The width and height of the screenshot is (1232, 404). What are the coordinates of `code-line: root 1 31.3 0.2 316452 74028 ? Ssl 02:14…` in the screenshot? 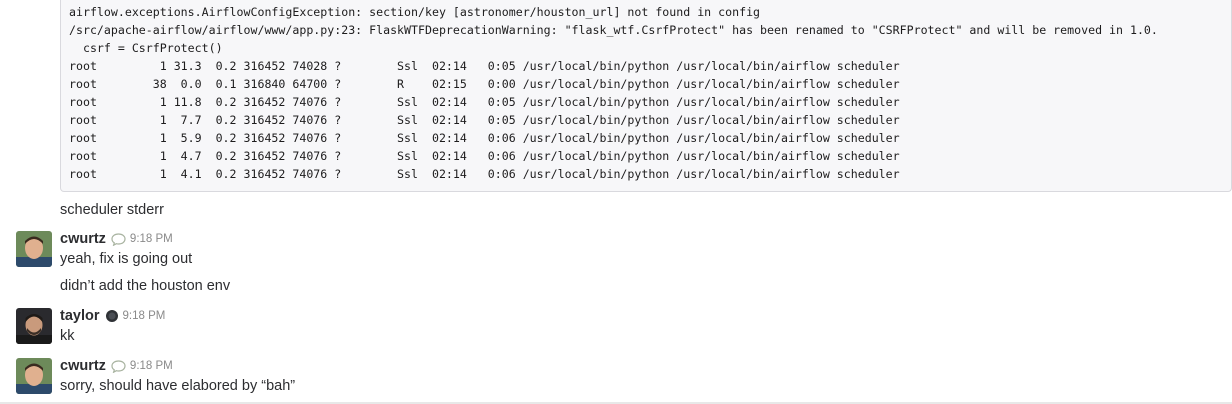 It's located at (484, 66).